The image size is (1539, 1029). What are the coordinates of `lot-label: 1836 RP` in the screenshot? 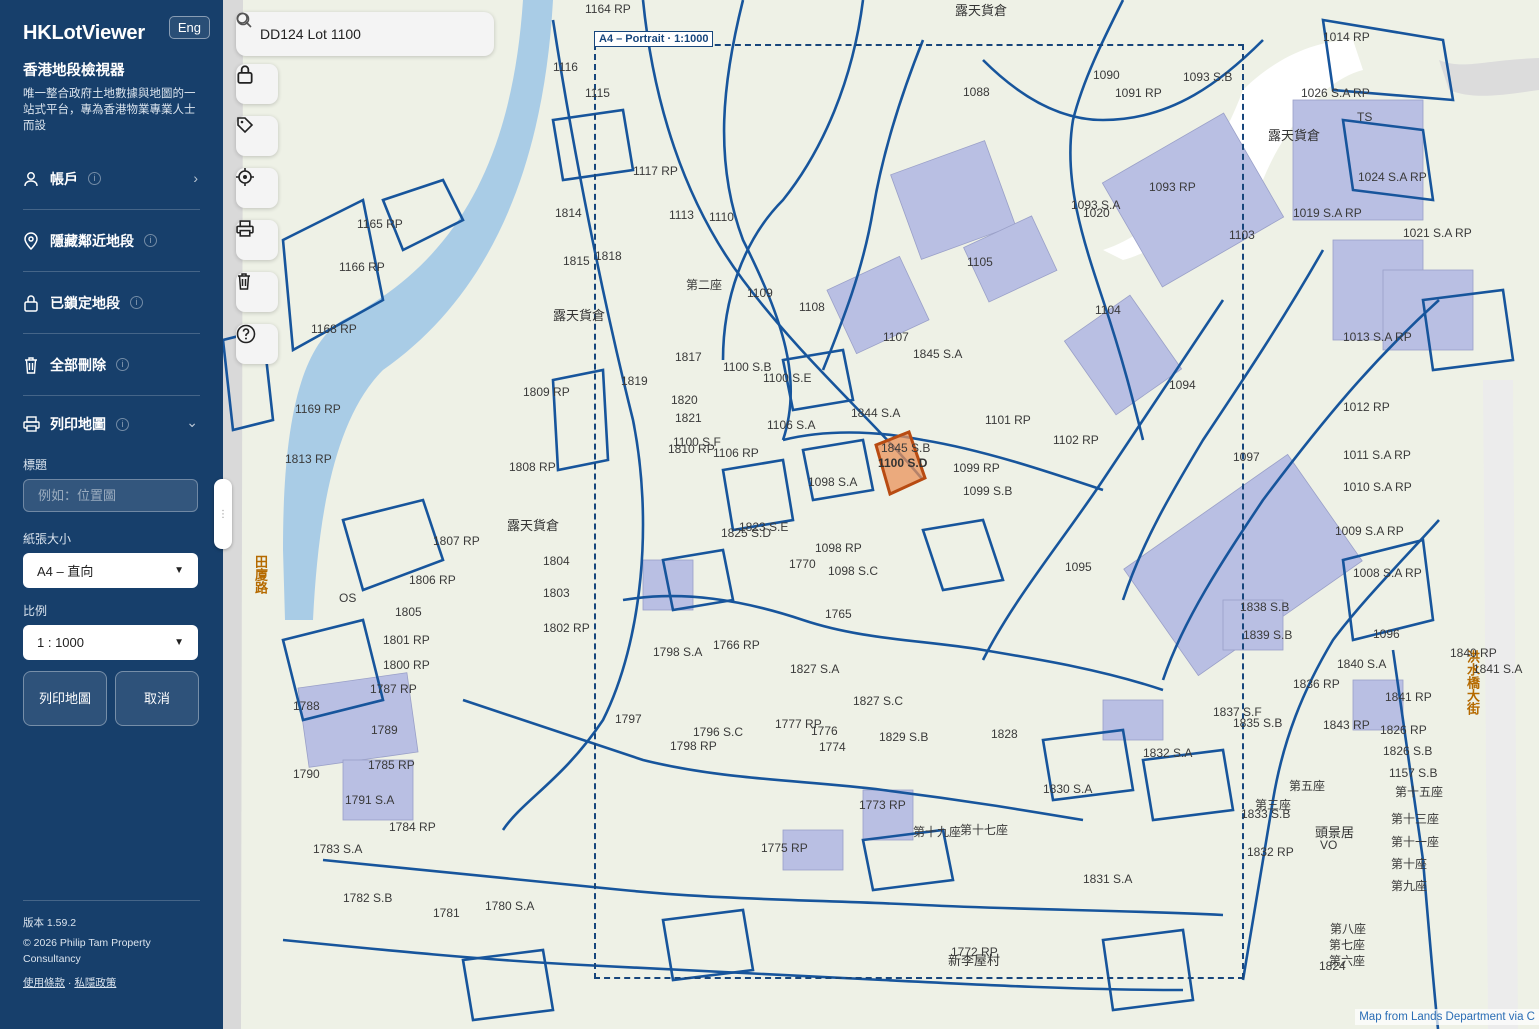 It's located at (1316, 684).